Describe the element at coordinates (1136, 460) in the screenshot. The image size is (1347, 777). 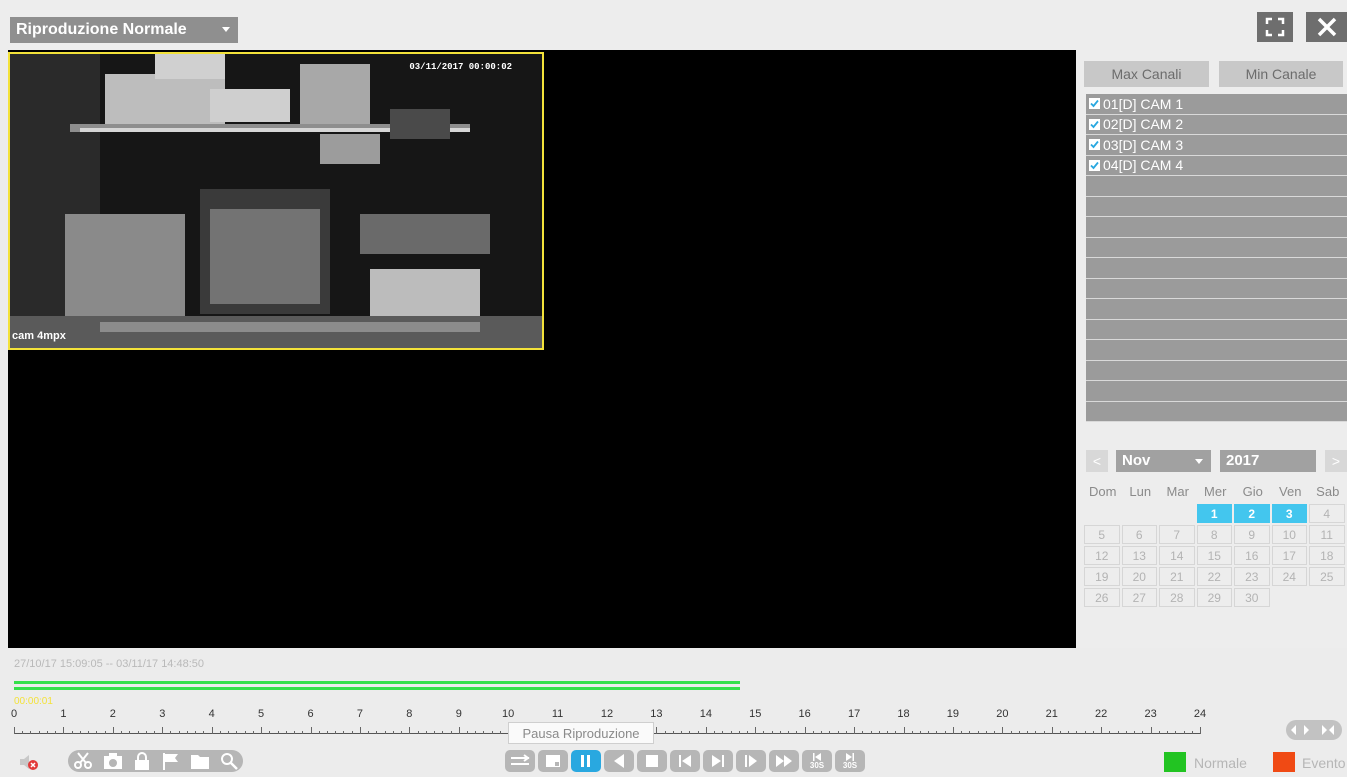
I see `calendar-month-label: Nov` at that location.